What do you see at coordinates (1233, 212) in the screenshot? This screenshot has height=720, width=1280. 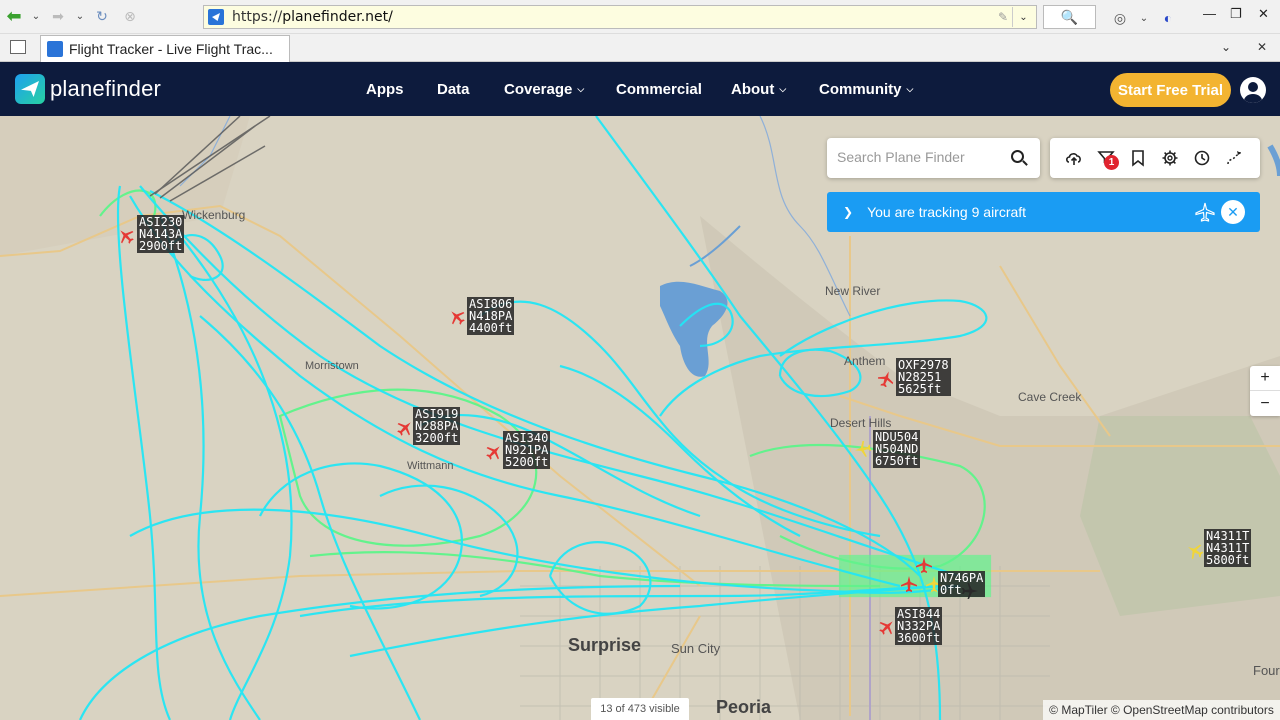 I see `close-tracking-icon: ✕` at bounding box center [1233, 212].